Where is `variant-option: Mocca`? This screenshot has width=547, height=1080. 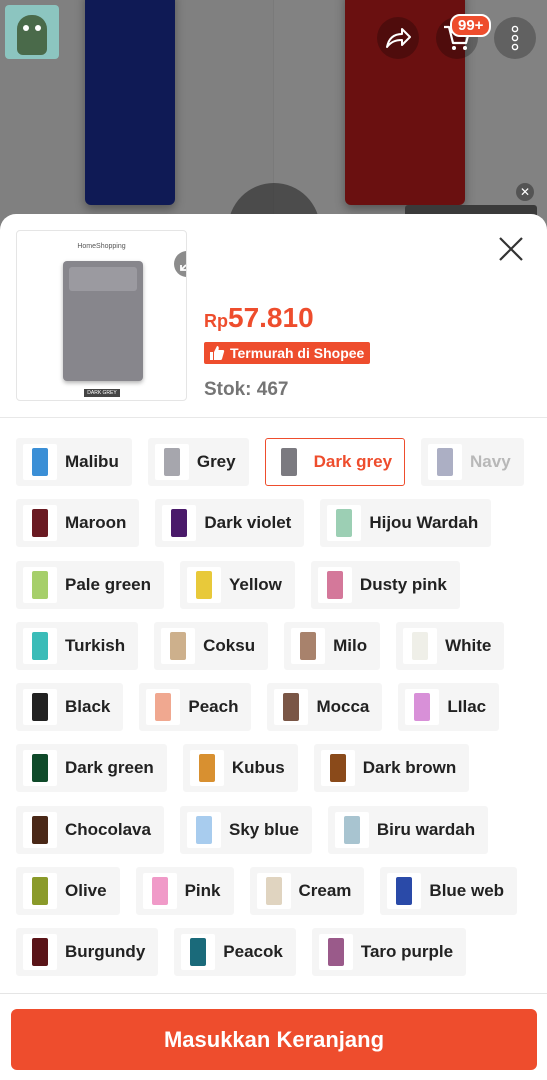
variant-option: Mocca is located at coordinates (325, 707).